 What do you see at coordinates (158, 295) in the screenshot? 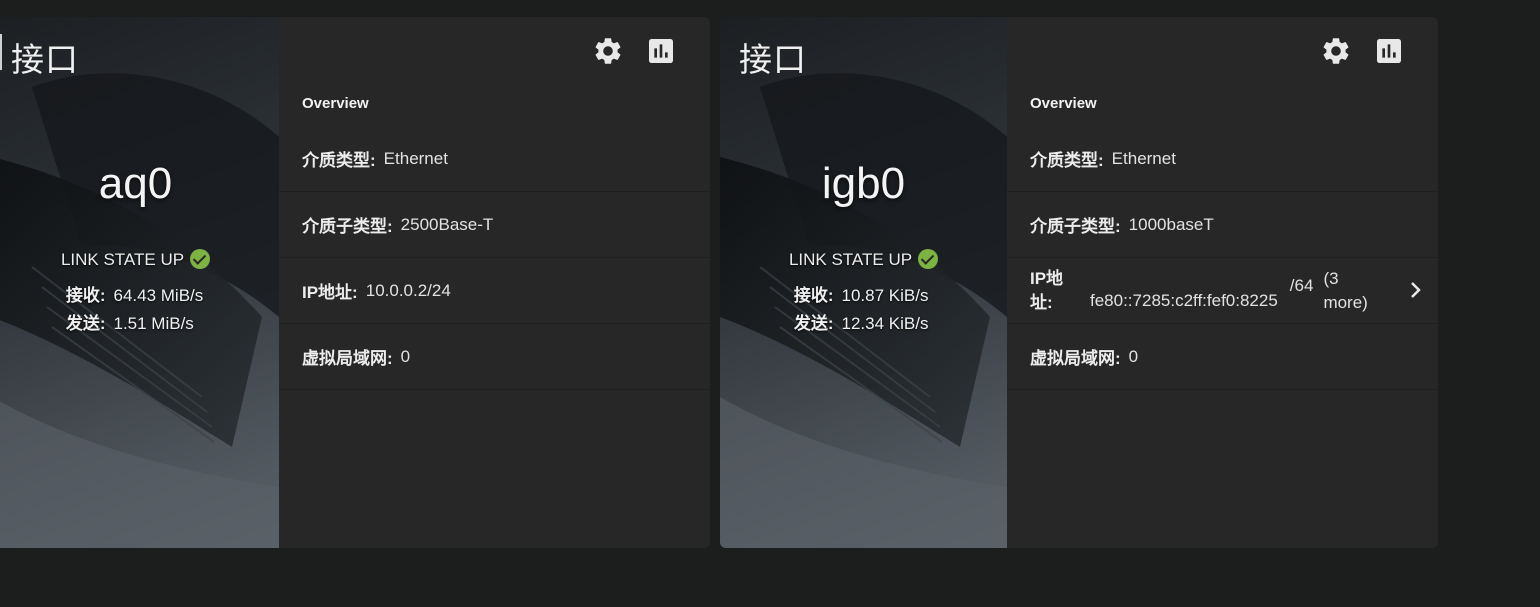
I see `rx-value: 64.43 MiB/s` at bounding box center [158, 295].